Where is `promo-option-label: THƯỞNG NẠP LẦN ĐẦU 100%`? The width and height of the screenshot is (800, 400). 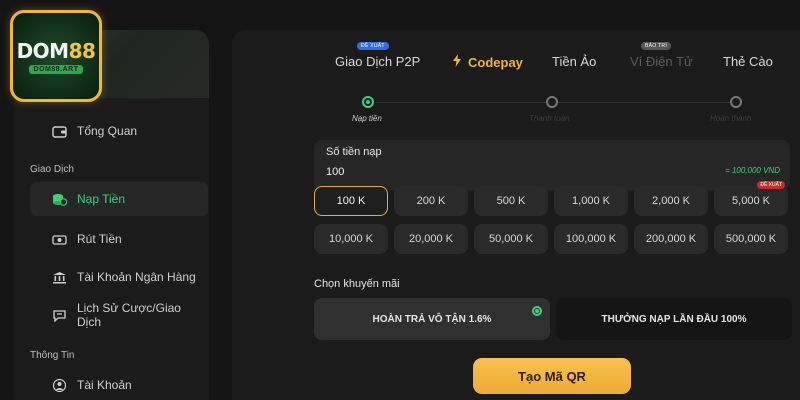
promo-option-label: THƯỞNG NẠP LẦN ĐẦU 100% is located at coordinates (674, 319).